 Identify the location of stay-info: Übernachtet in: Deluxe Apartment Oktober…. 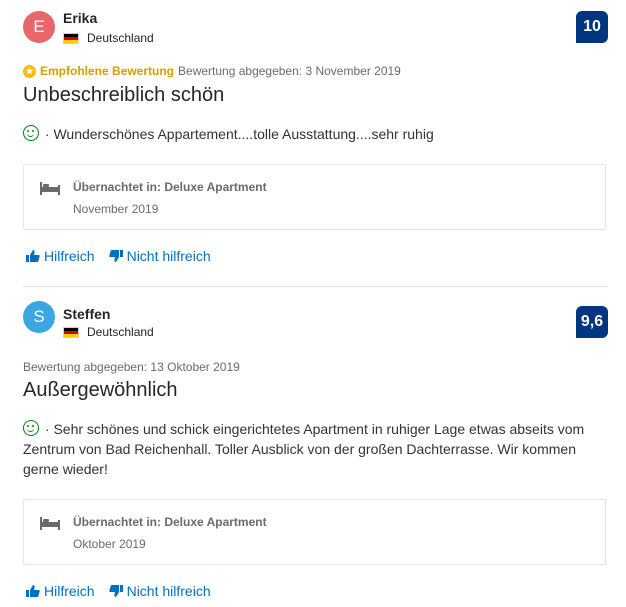
(314, 532).